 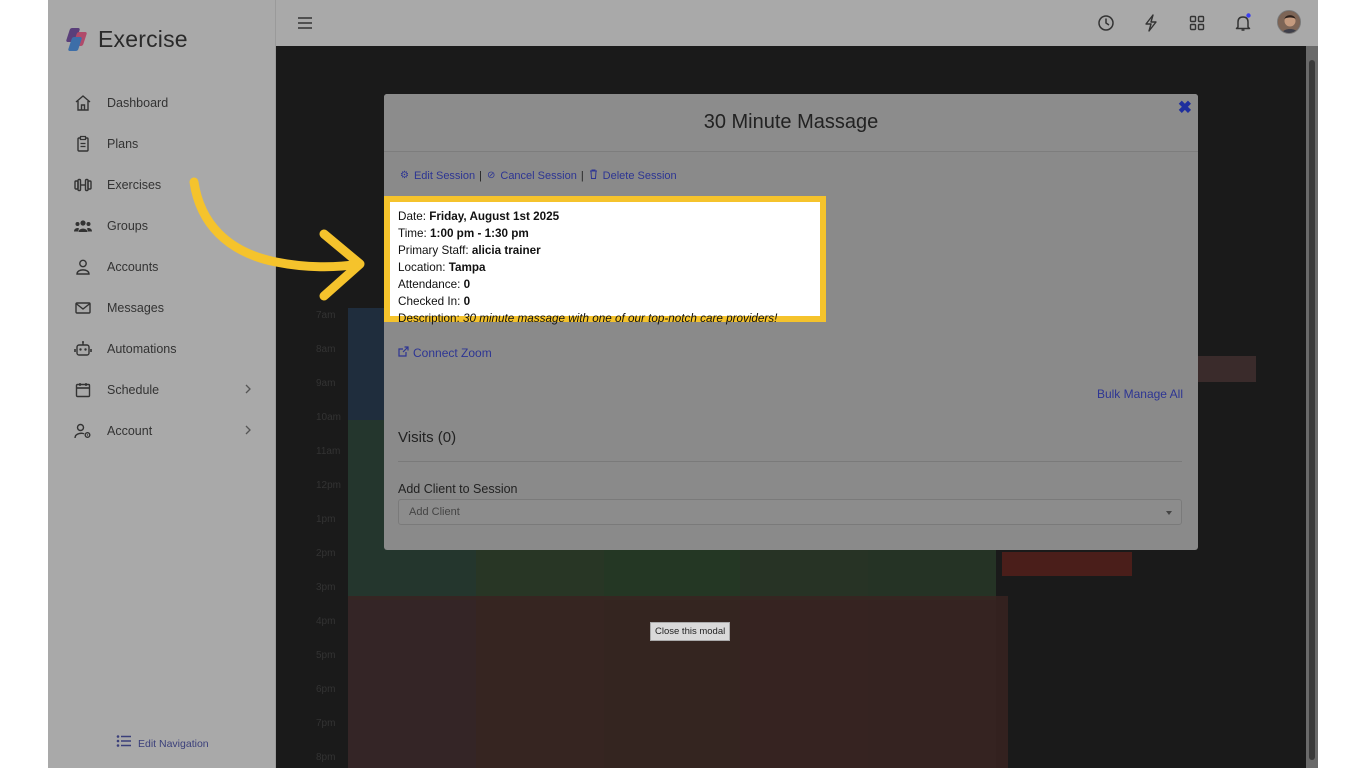 What do you see at coordinates (790, 512) in the screenshot?
I see `add-client-select: Add Client` at bounding box center [790, 512].